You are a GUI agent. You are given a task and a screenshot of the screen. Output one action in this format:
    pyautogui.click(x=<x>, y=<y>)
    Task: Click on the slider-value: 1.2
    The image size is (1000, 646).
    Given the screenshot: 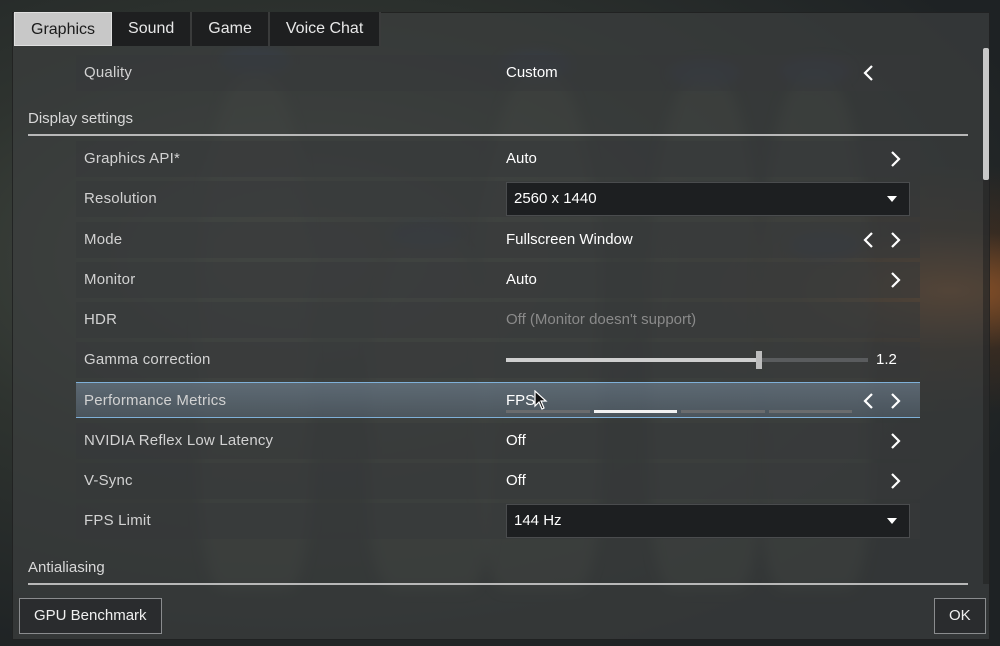 What is the action you would take?
    pyautogui.click(x=886, y=359)
    